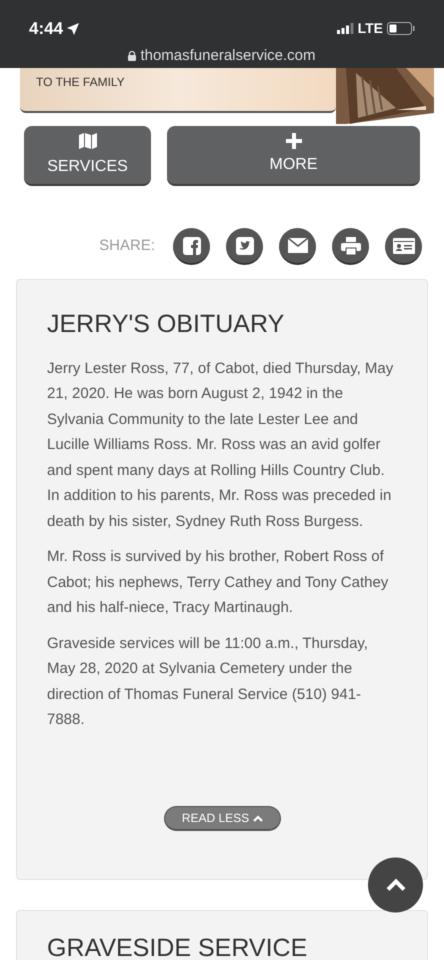  I want to click on network-type: LTE, so click(370, 28).